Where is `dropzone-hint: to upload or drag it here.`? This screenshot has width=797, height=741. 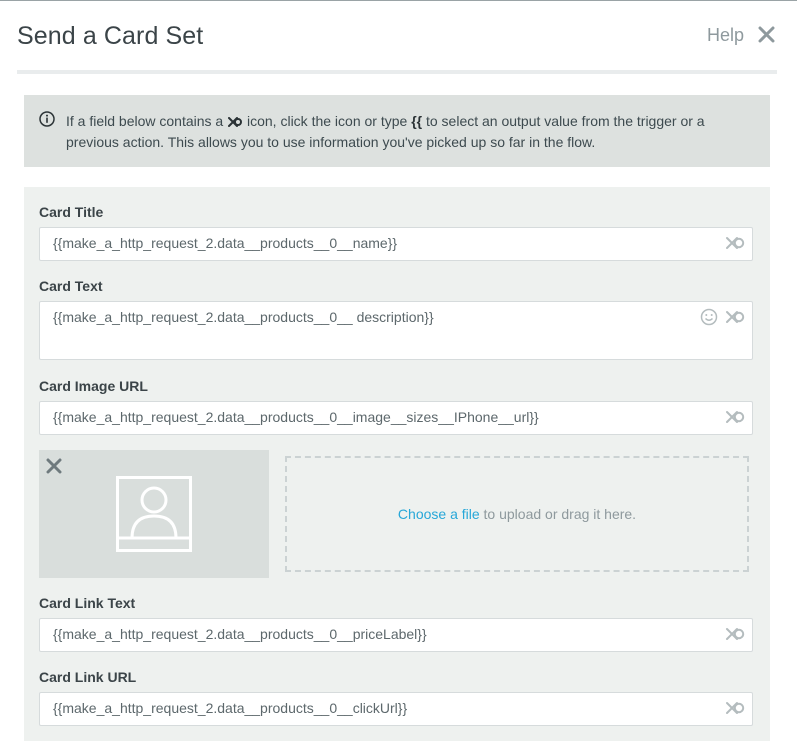
dropzone-hint: to upload or drag it here. is located at coordinates (560, 514).